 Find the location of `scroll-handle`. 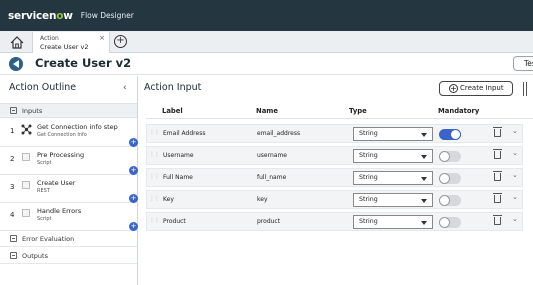

scroll-handle is located at coordinates (525, 89).